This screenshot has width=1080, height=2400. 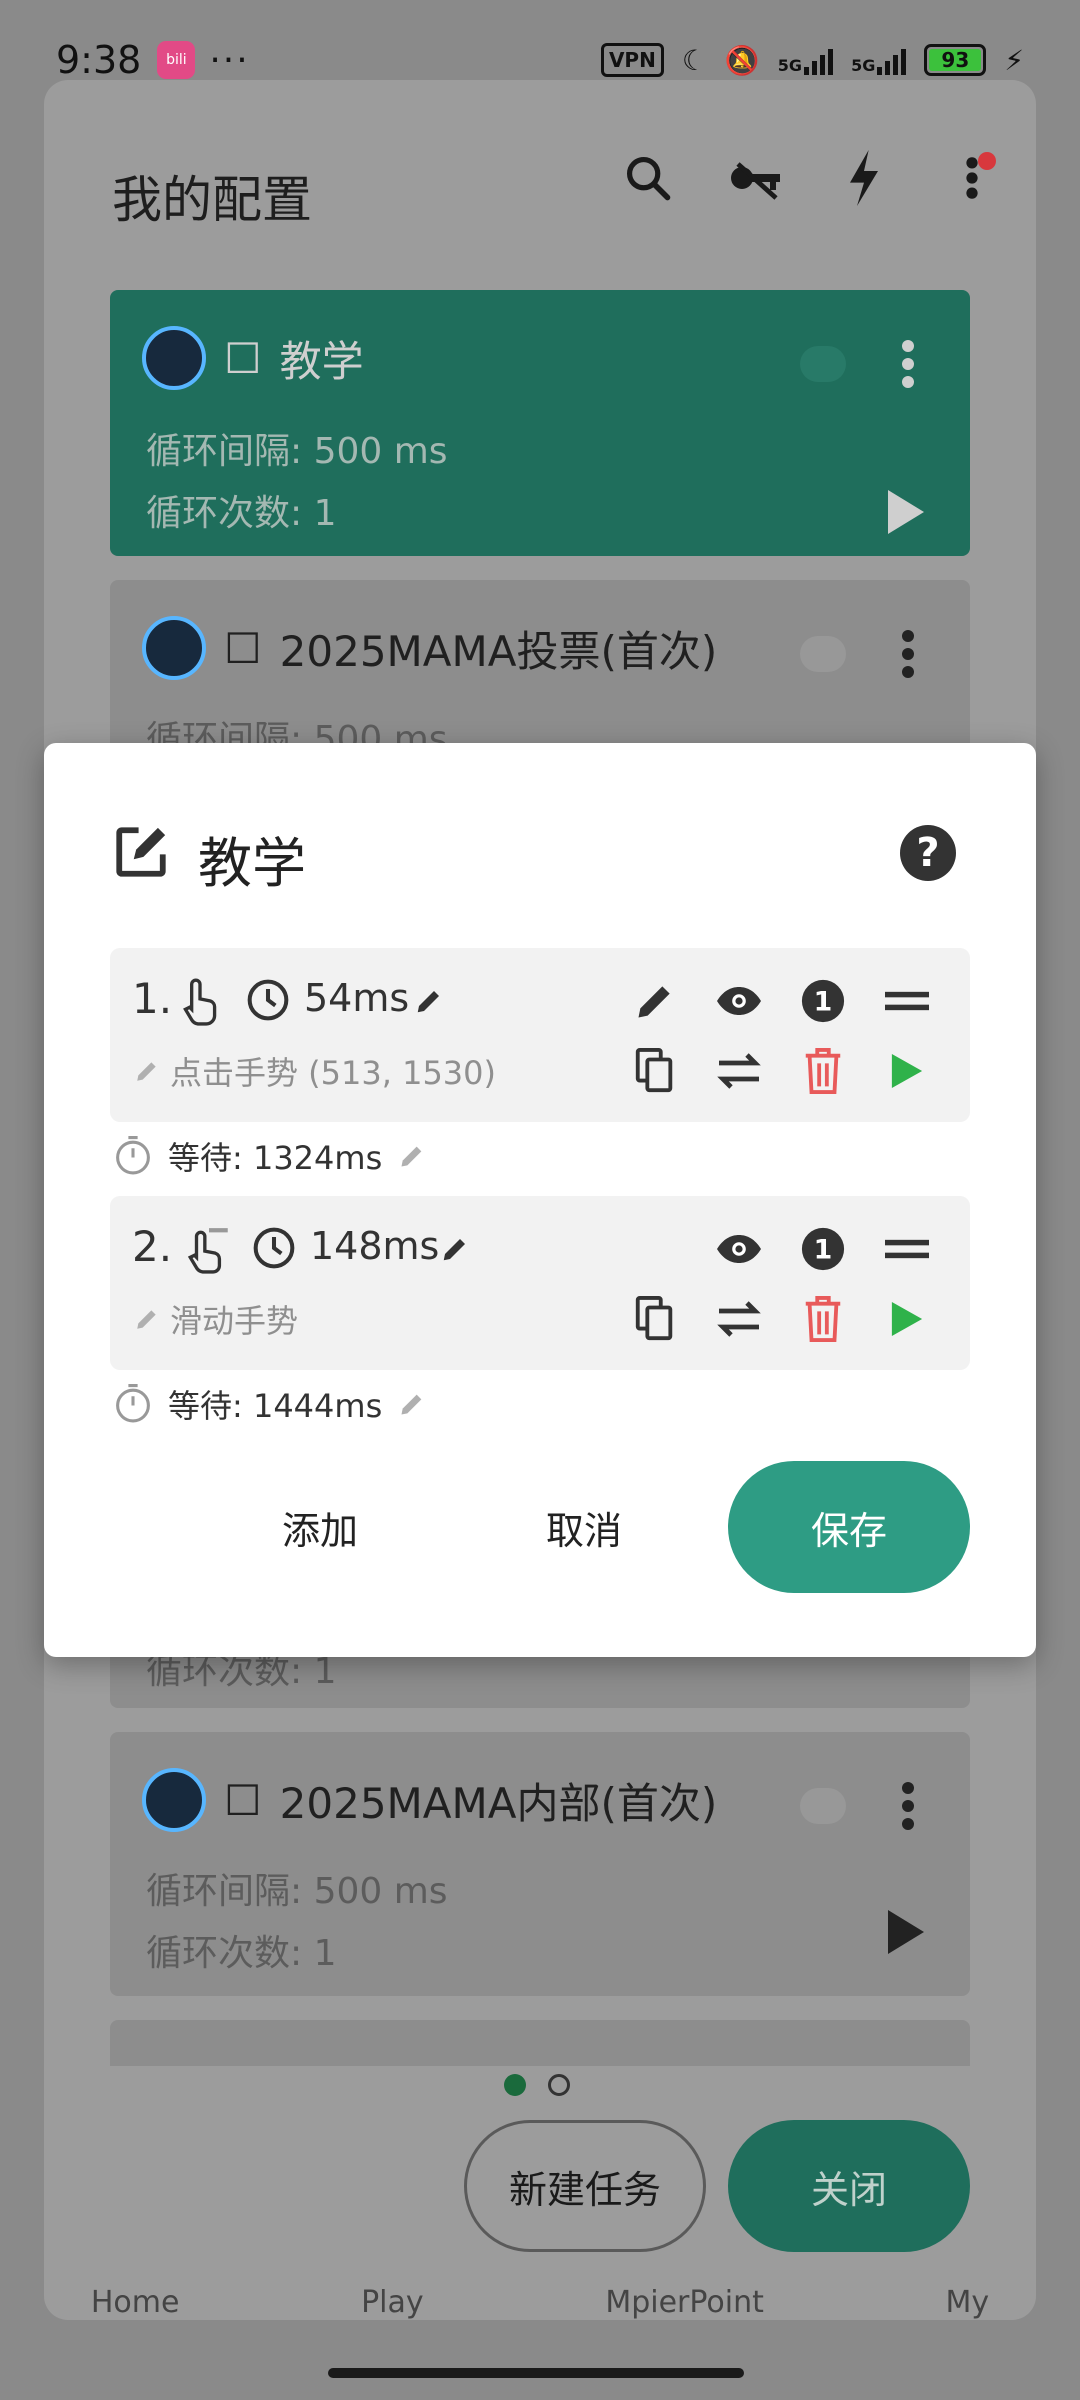 I want to click on action-index: 1., so click(x=152, y=998).